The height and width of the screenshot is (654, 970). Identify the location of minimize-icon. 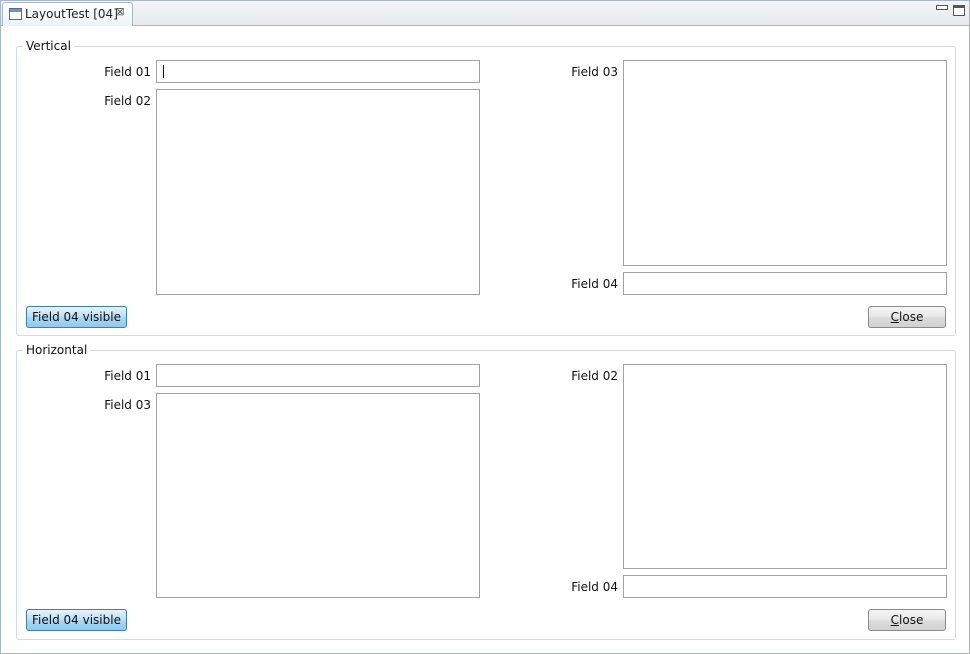
(942, 7).